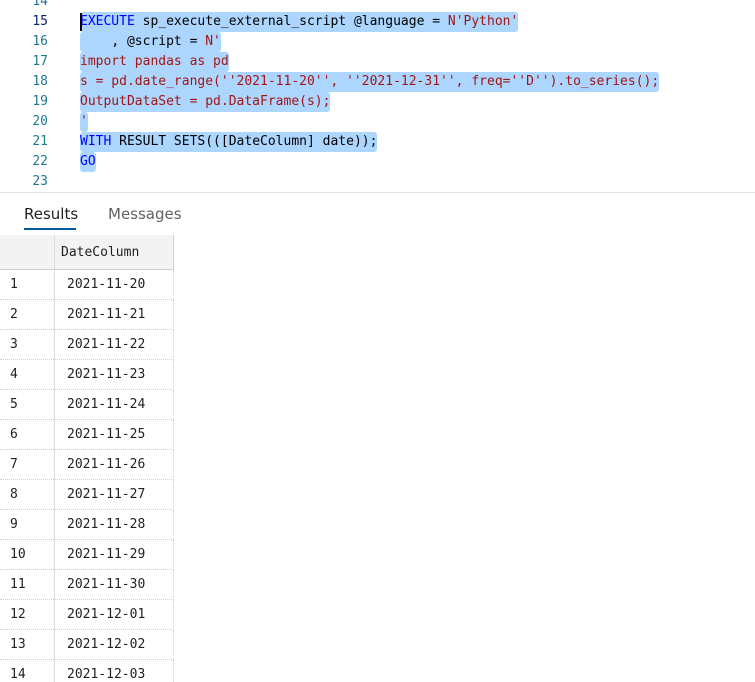  I want to click on code-text: WITH RESULT SETS(([DateColumn] date));, so click(229, 142).